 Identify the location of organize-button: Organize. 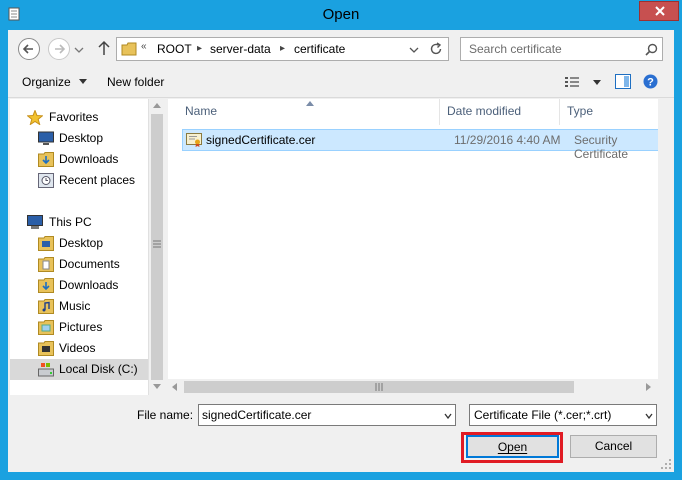
(54, 82).